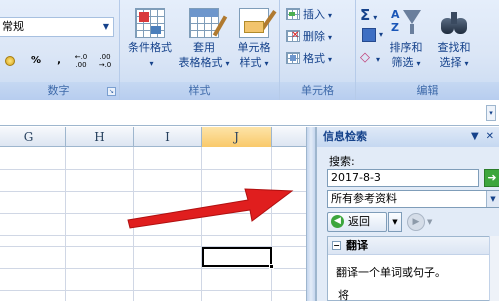 The width and height of the screenshot is (499, 301). Describe the element at coordinates (105, 61) in the screenshot. I see `decrease-decimal-button: .00 →.0` at that location.